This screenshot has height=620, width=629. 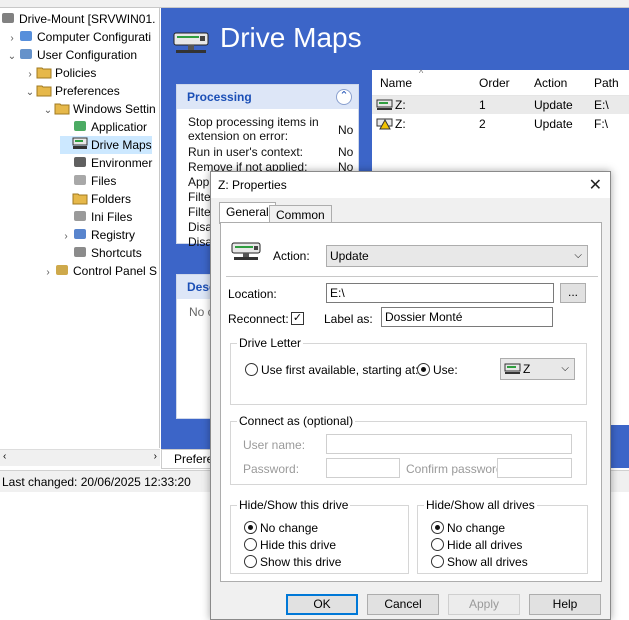 I want to click on expand-arrow-icon: ›, so click(x=48, y=273).